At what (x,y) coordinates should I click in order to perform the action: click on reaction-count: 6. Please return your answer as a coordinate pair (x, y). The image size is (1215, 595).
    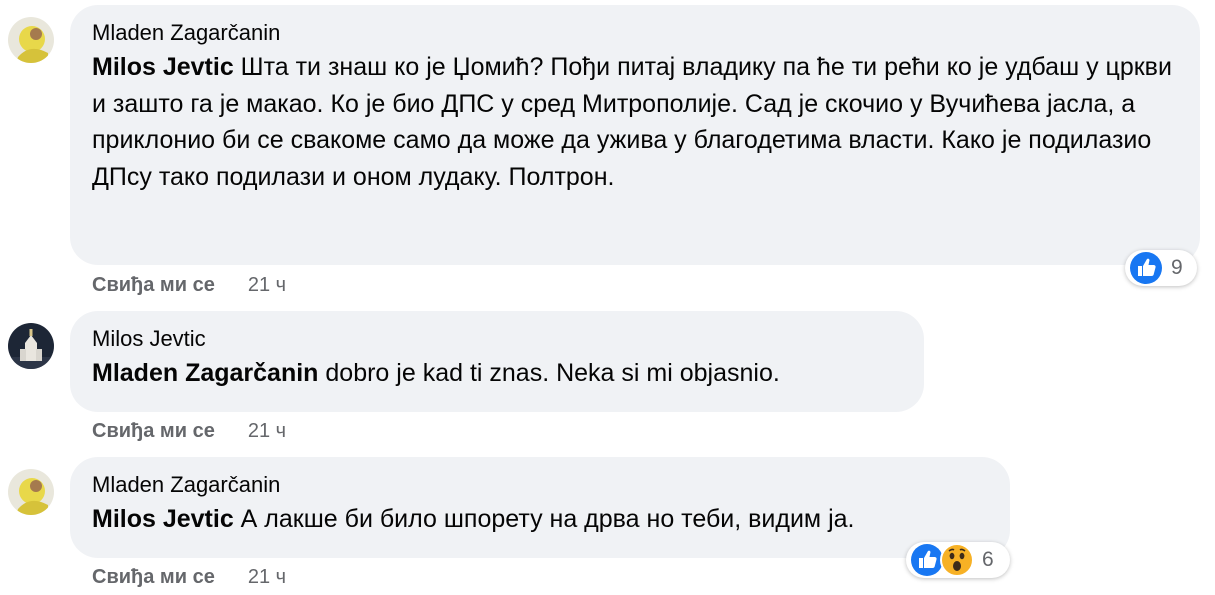
    Looking at the image, I should click on (988, 559).